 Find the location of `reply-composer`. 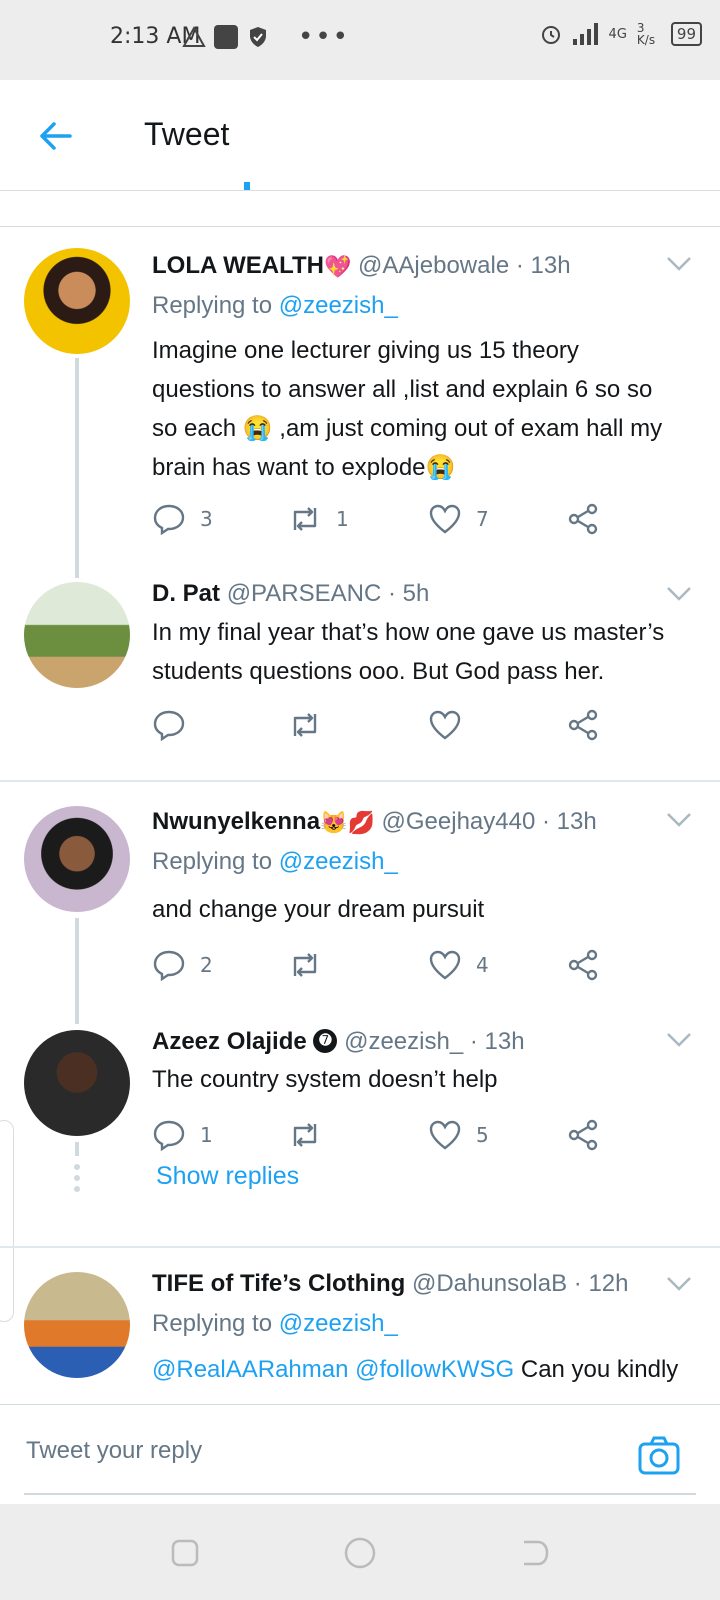

reply-composer is located at coordinates (360, 1454).